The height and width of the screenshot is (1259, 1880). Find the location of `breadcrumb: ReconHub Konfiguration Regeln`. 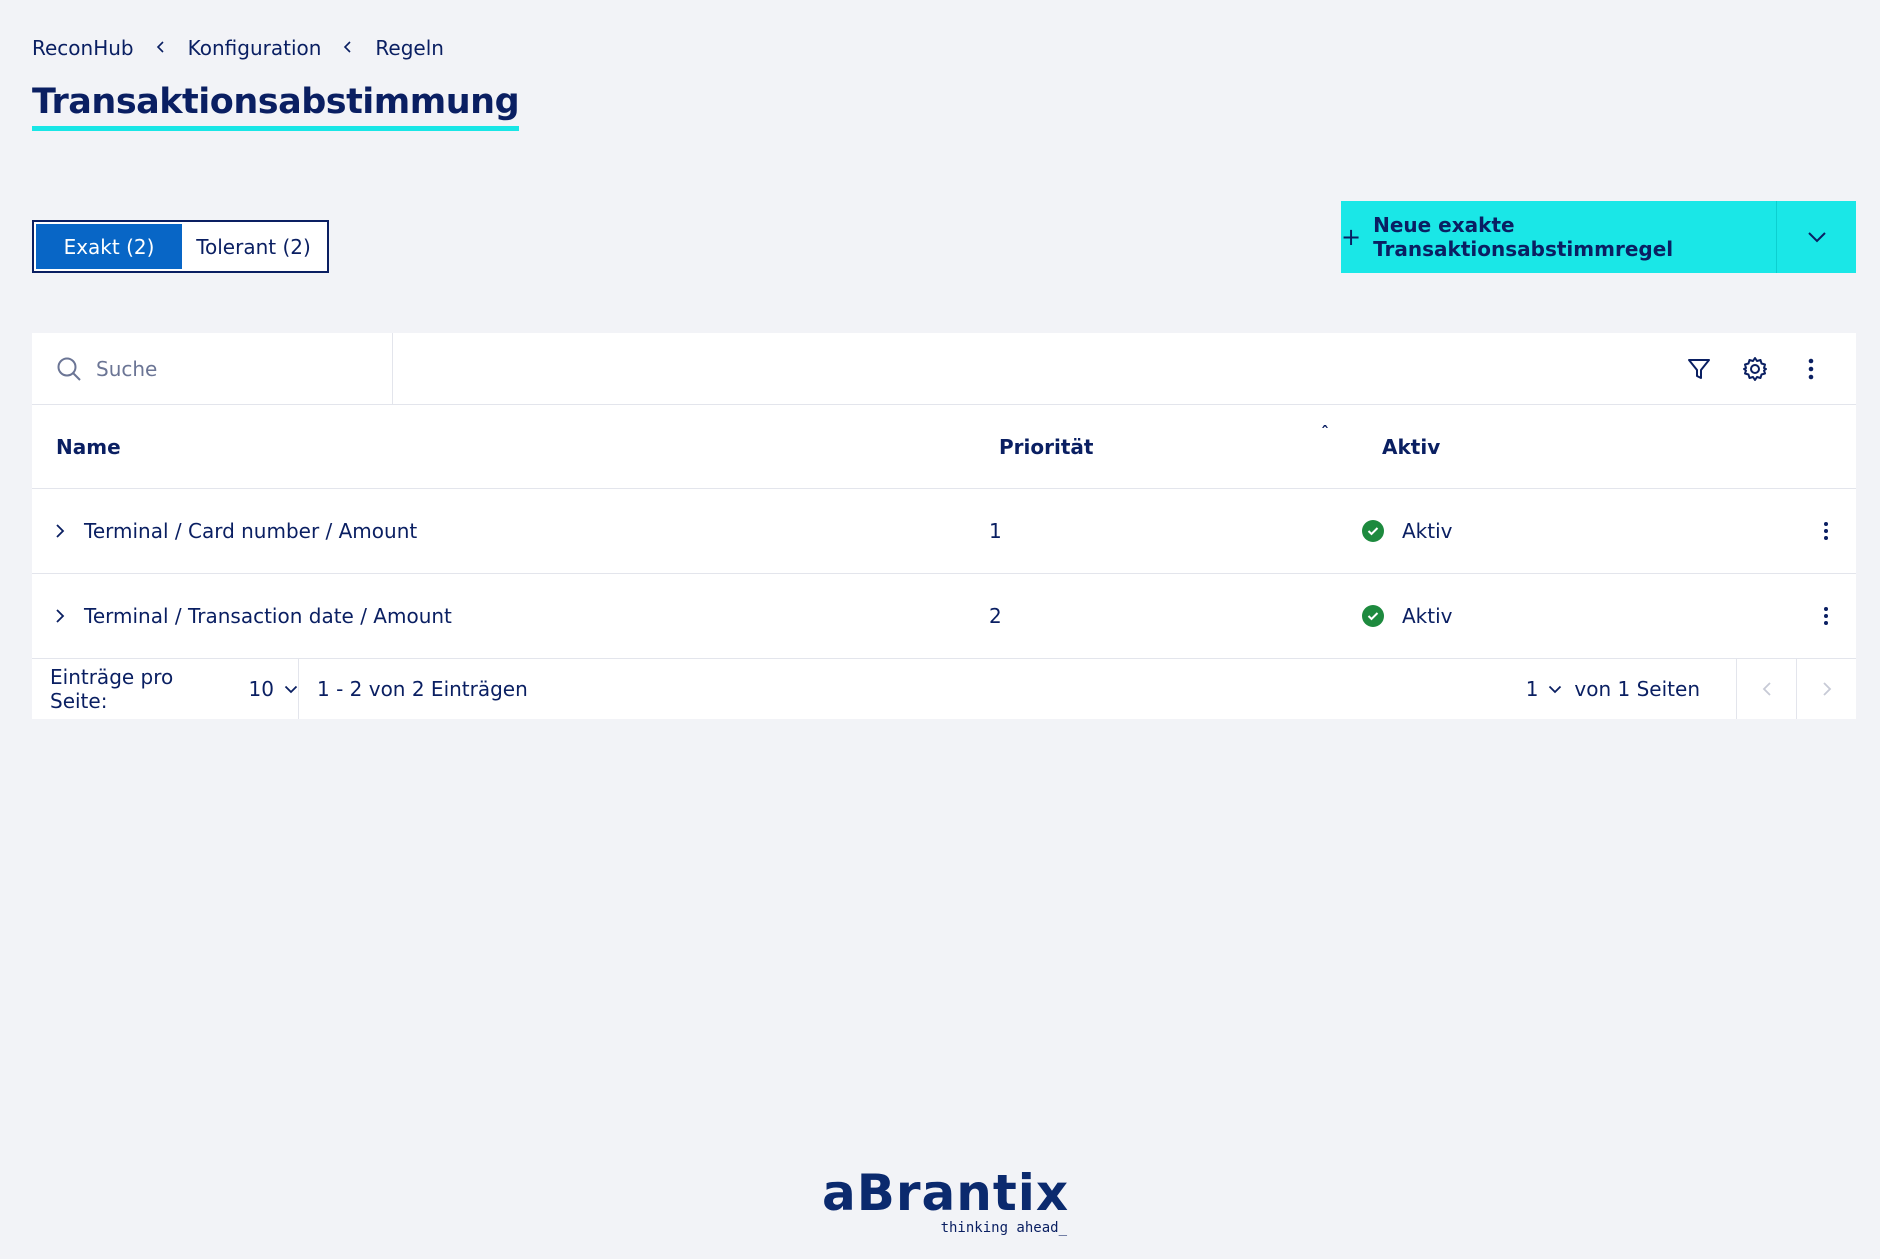

breadcrumb: ReconHub Konfiguration Regeln is located at coordinates (238, 48).